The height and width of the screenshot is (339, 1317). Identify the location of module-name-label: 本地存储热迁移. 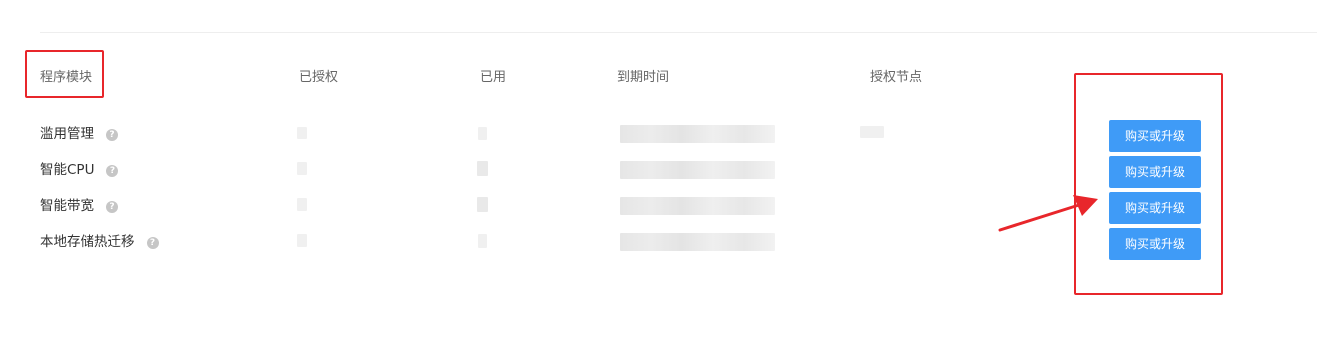
(87, 242).